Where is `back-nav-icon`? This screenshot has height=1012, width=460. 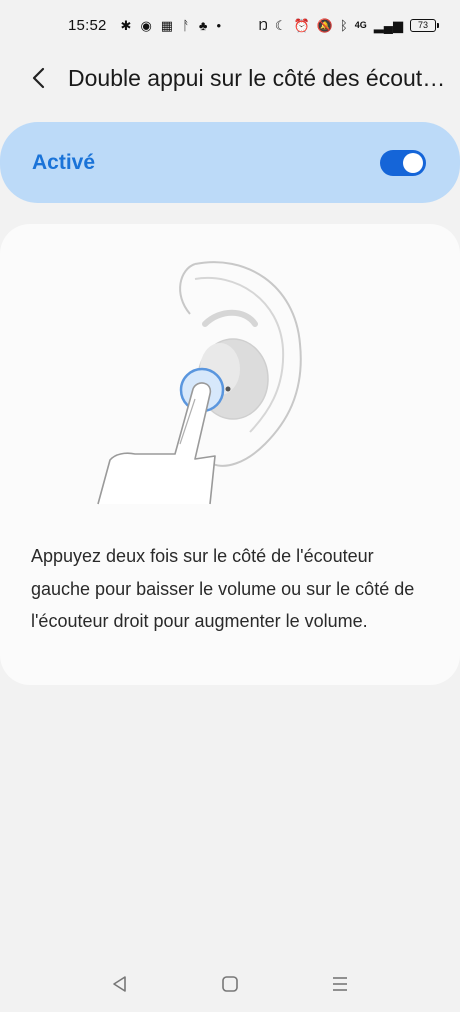 back-nav-icon is located at coordinates (119, 983).